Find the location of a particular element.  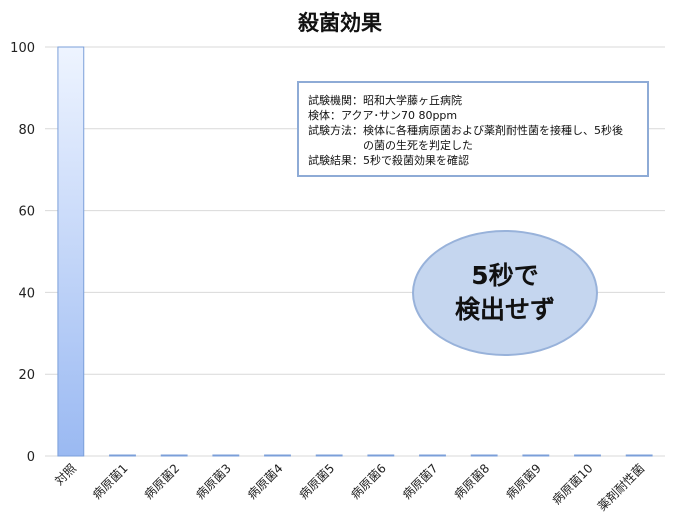

x-tick-label: 病原菌3 is located at coordinates (212, 481).